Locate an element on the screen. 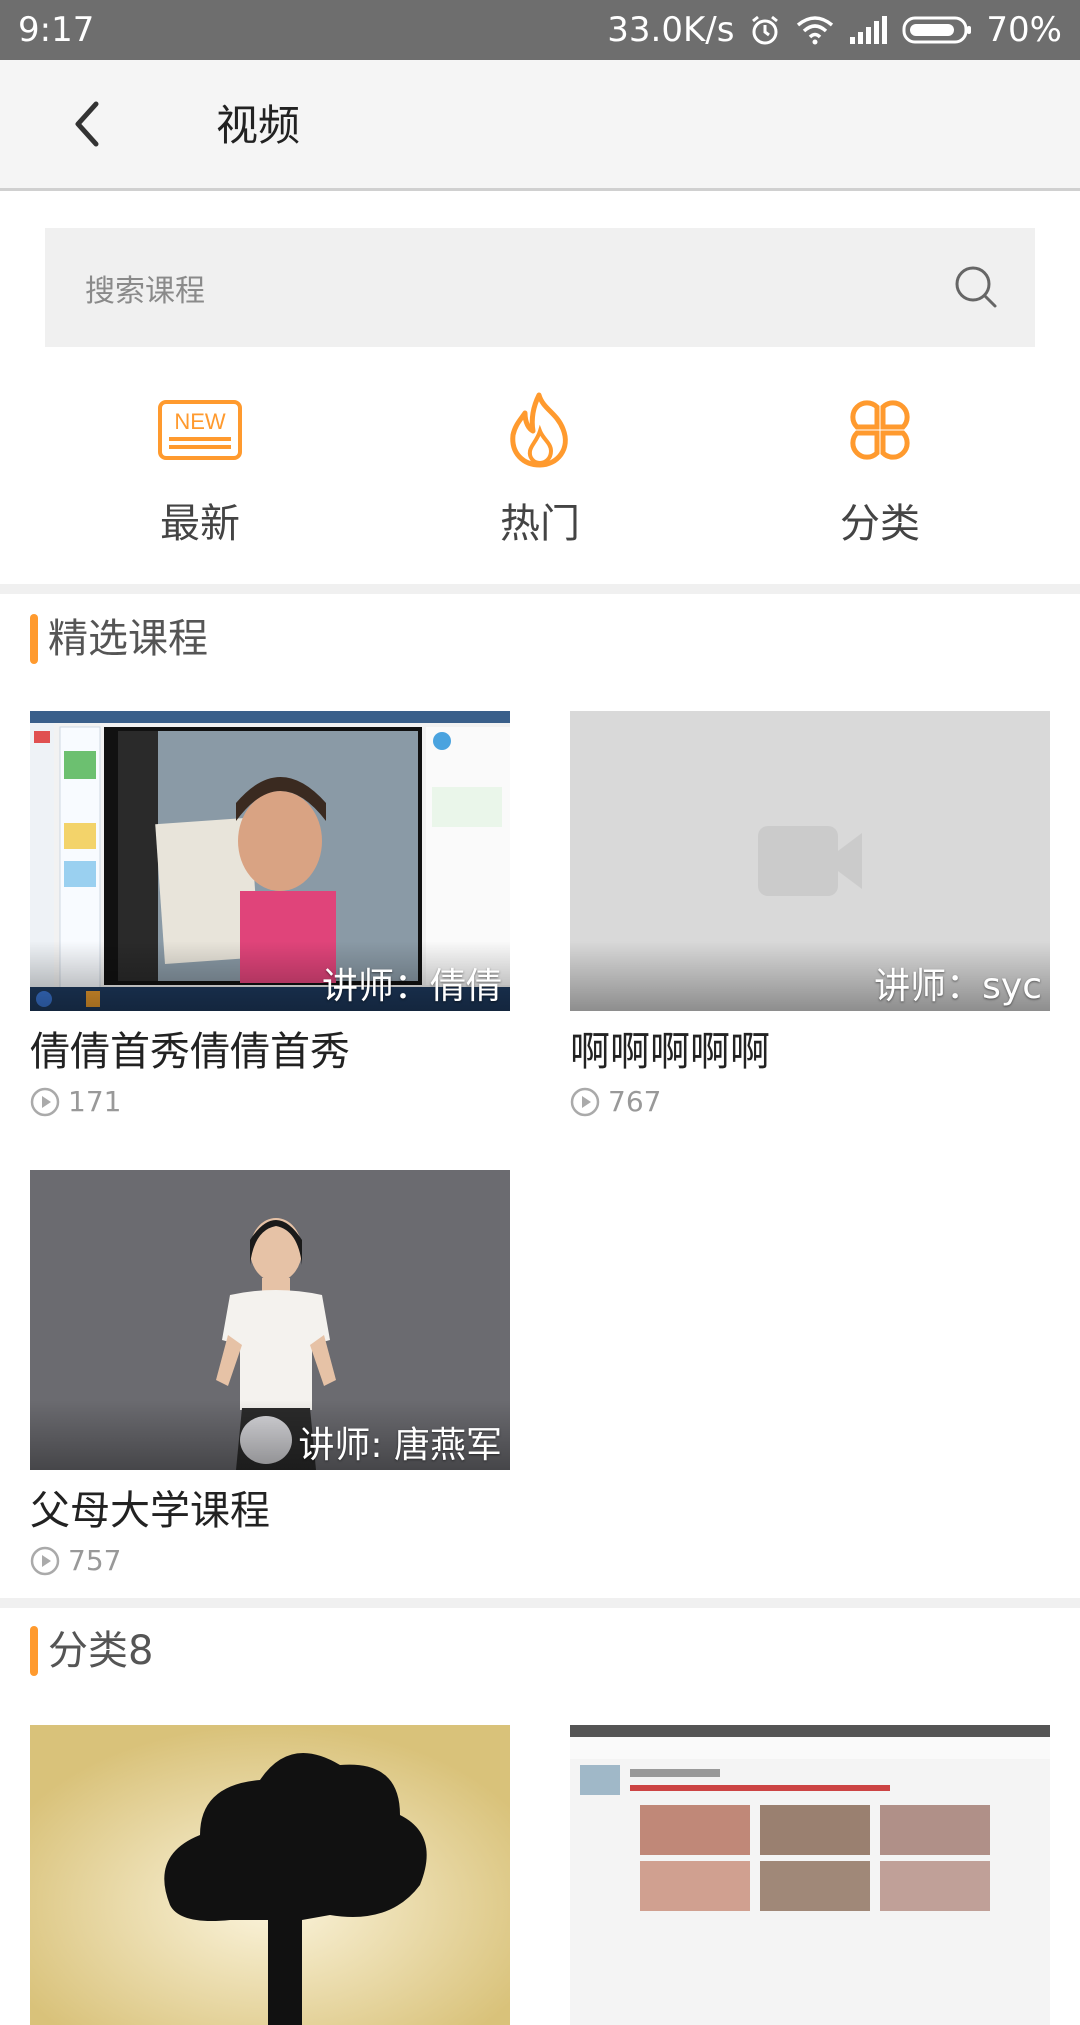 The width and height of the screenshot is (1080, 2025). course-title: 倩倩首秀倩倩首秀 is located at coordinates (270, 1048).